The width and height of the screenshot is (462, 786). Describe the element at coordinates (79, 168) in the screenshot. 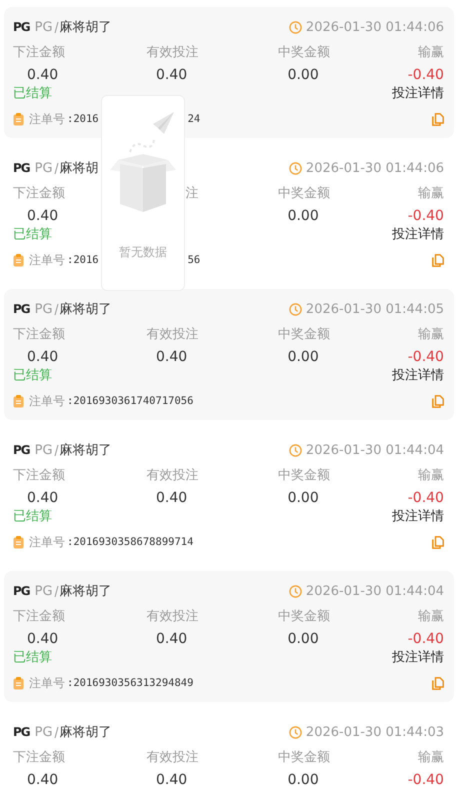

I see `game-name: 麻将胡` at that location.